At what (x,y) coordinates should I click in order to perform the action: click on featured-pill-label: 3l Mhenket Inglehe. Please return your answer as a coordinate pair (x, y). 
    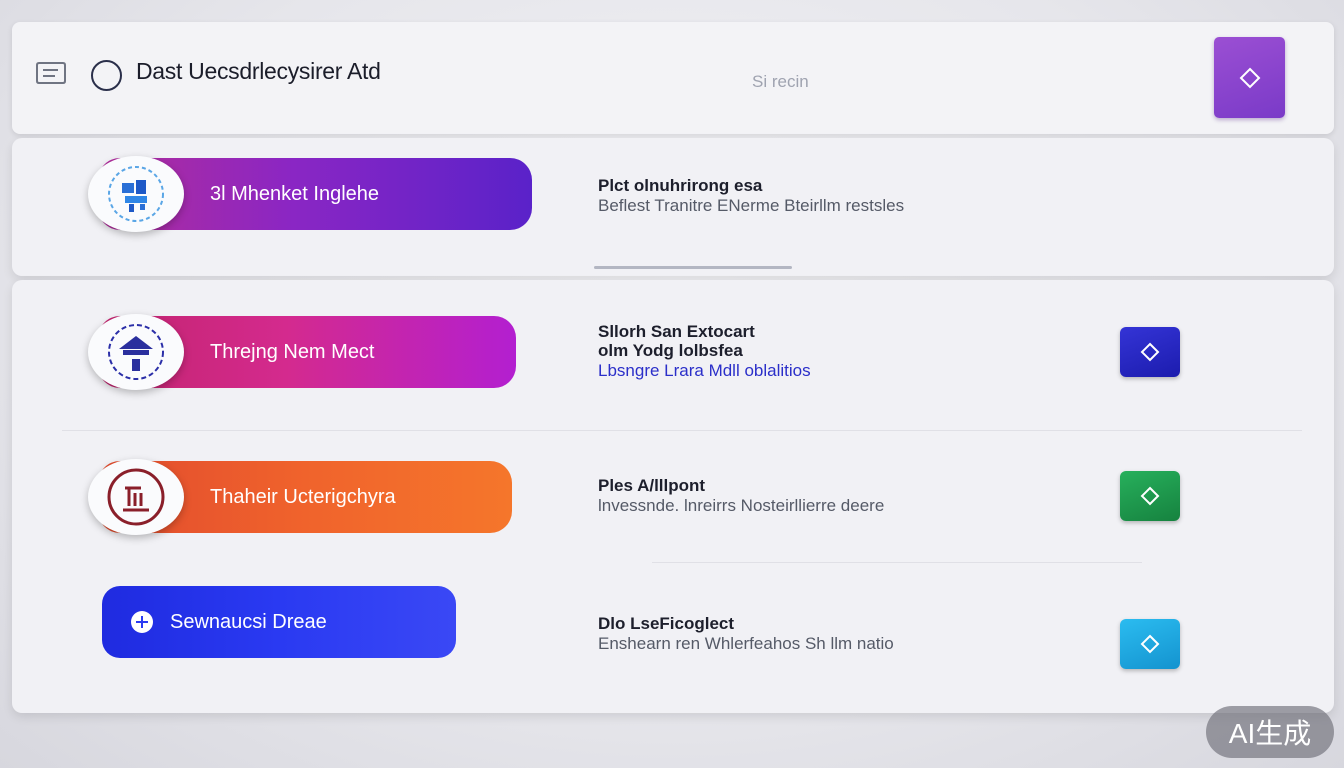
    Looking at the image, I should click on (295, 193).